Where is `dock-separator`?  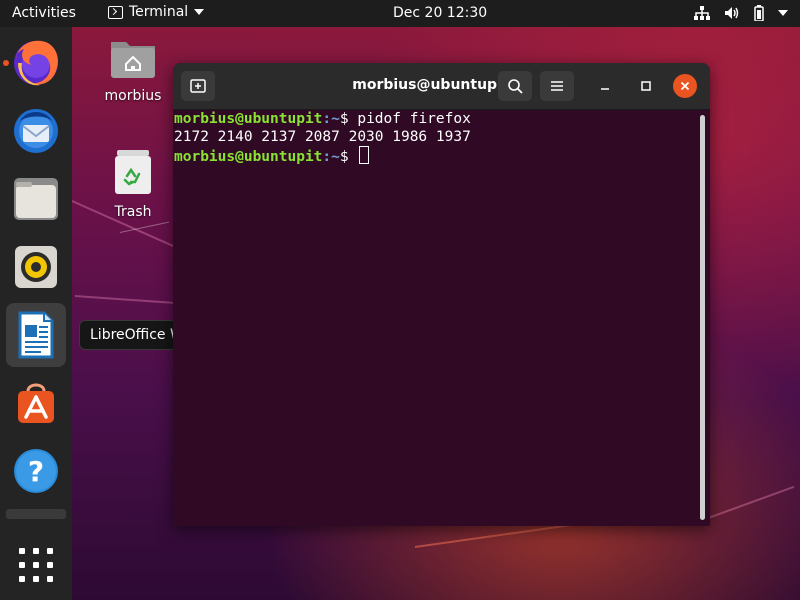
dock-separator is located at coordinates (36, 514).